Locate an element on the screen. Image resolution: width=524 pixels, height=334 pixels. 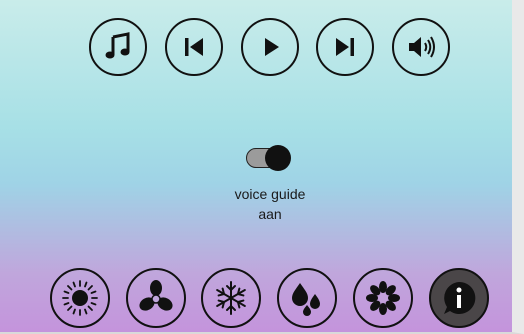
next-button is located at coordinates (345, 47).